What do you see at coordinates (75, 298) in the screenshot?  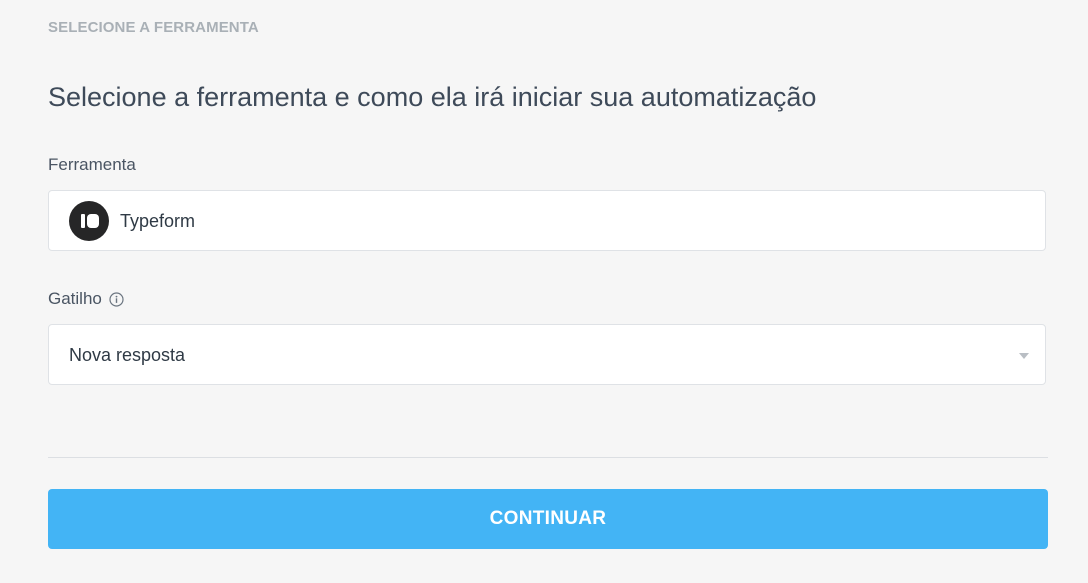 I see `trigger-field-label: Gatilho` at bounding box center [75, 298].